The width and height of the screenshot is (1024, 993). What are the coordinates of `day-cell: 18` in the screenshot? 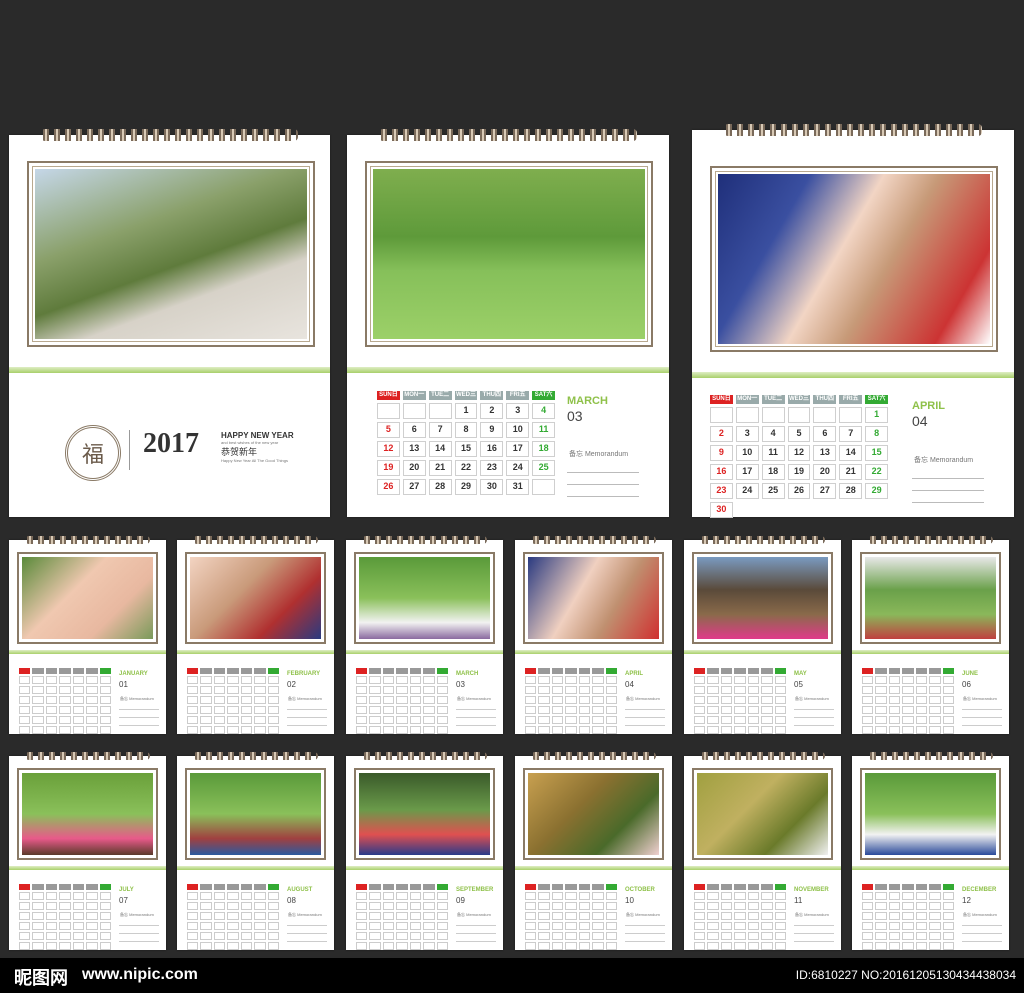 It's located at (773, 472).